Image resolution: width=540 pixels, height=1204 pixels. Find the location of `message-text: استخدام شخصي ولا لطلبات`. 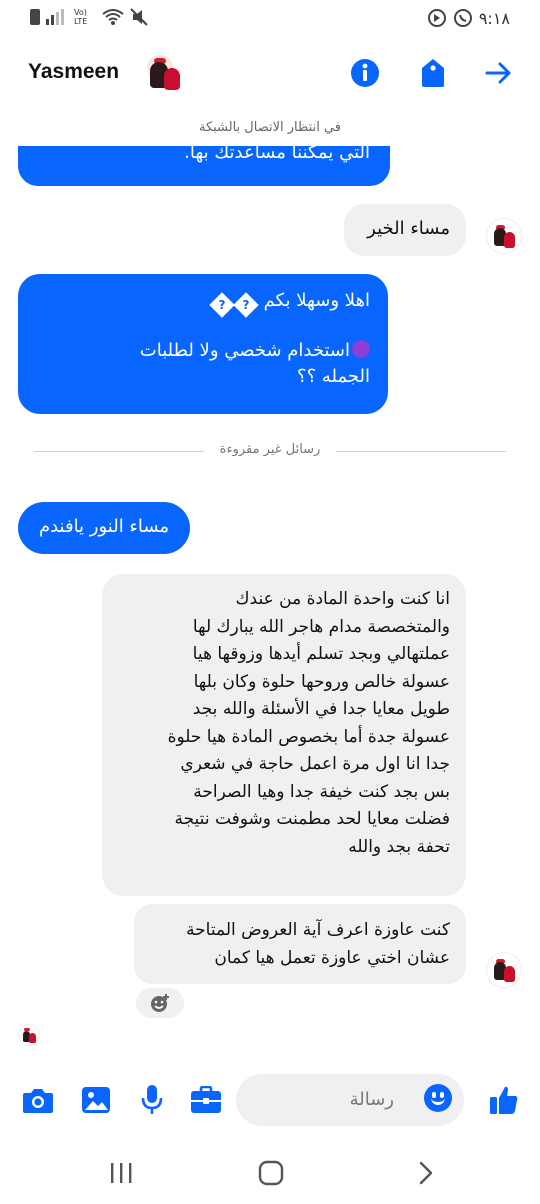

message-text: استخدام شخصي ولا لطلبات is located at coordinates (244, 350).